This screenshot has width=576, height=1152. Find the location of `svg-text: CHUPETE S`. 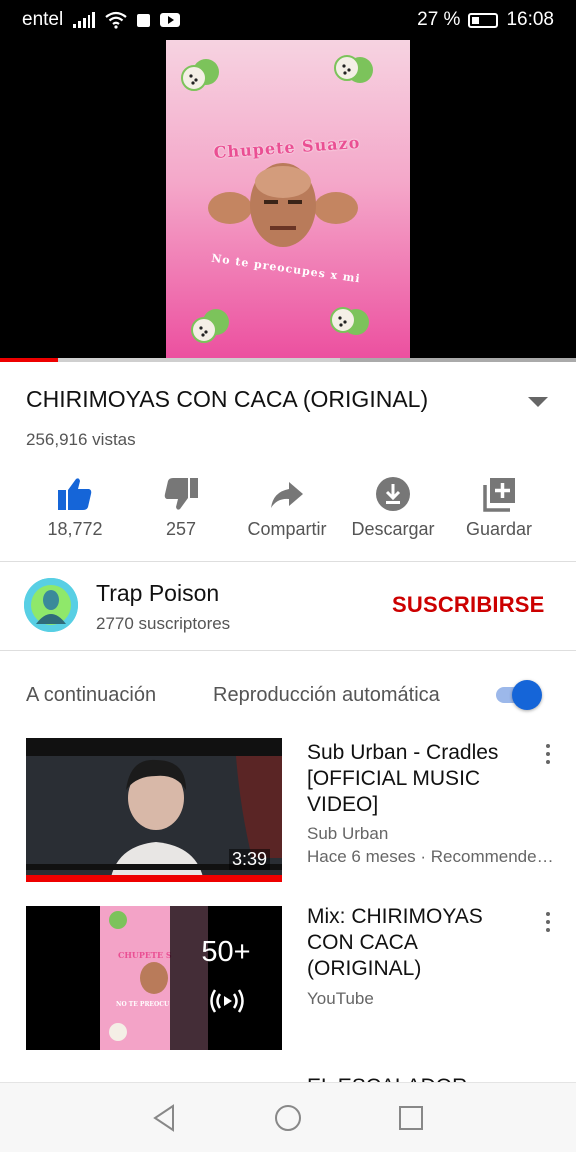

svg-text: CHUPETE S is located at coordinates (145, 955).